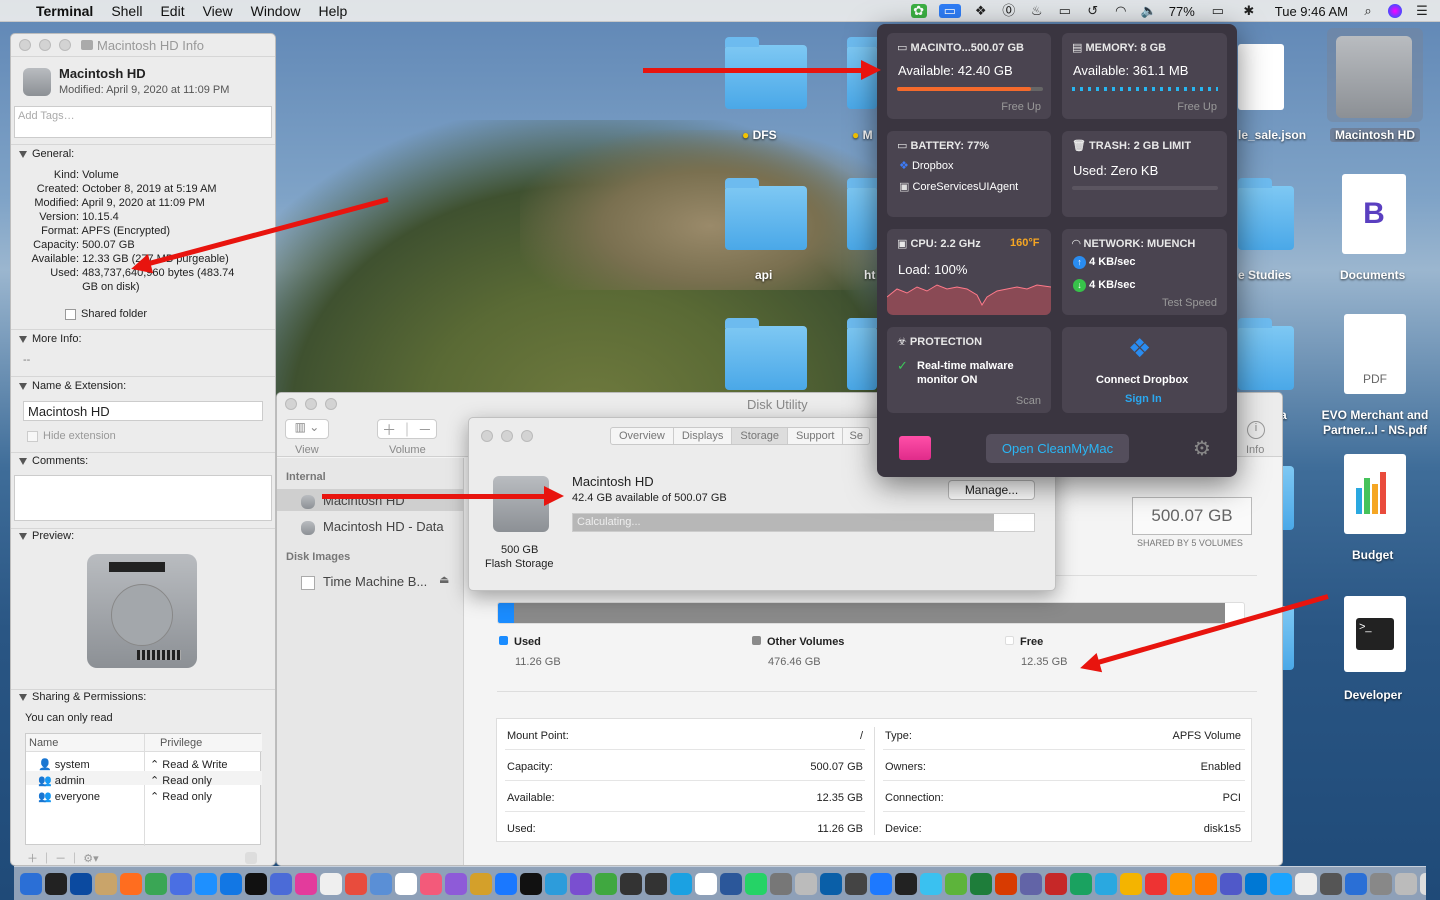  I want to click on bluetooth-icon: ✱, so click(1249, 11).